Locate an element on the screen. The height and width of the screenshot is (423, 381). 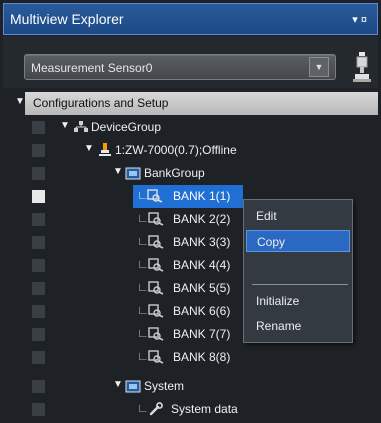
sensor-dropdown-value: Measurement Sensor0 is located at coordinates (92, 68).